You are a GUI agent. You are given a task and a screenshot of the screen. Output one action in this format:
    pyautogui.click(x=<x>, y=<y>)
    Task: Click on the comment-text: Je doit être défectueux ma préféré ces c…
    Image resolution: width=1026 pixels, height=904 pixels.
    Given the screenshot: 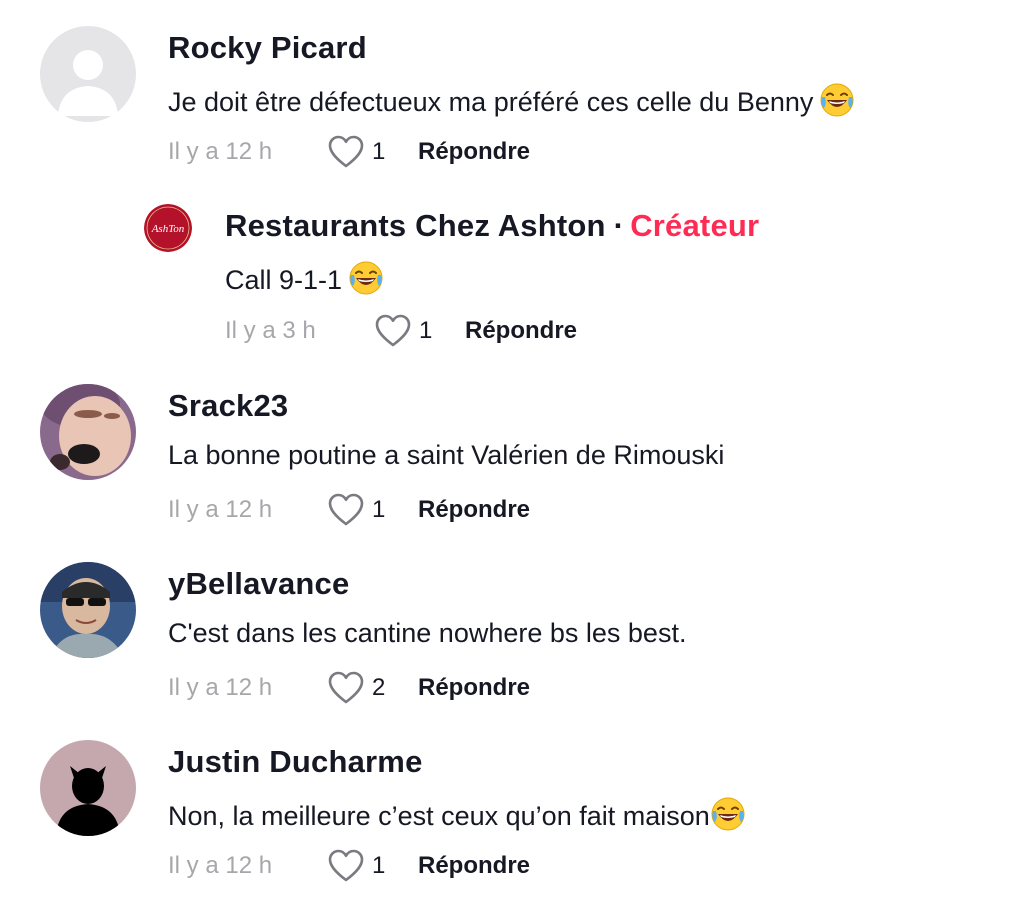 What is the action you would take?
    pyautogui.click(x=511, y=100)
    